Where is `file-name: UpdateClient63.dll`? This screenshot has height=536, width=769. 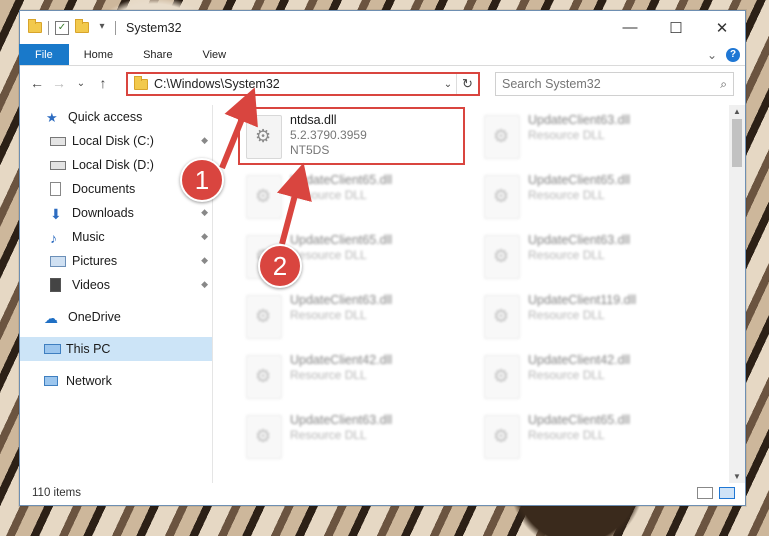 file-name: UpdateClient63.dll is located at coordinates (579, 240).